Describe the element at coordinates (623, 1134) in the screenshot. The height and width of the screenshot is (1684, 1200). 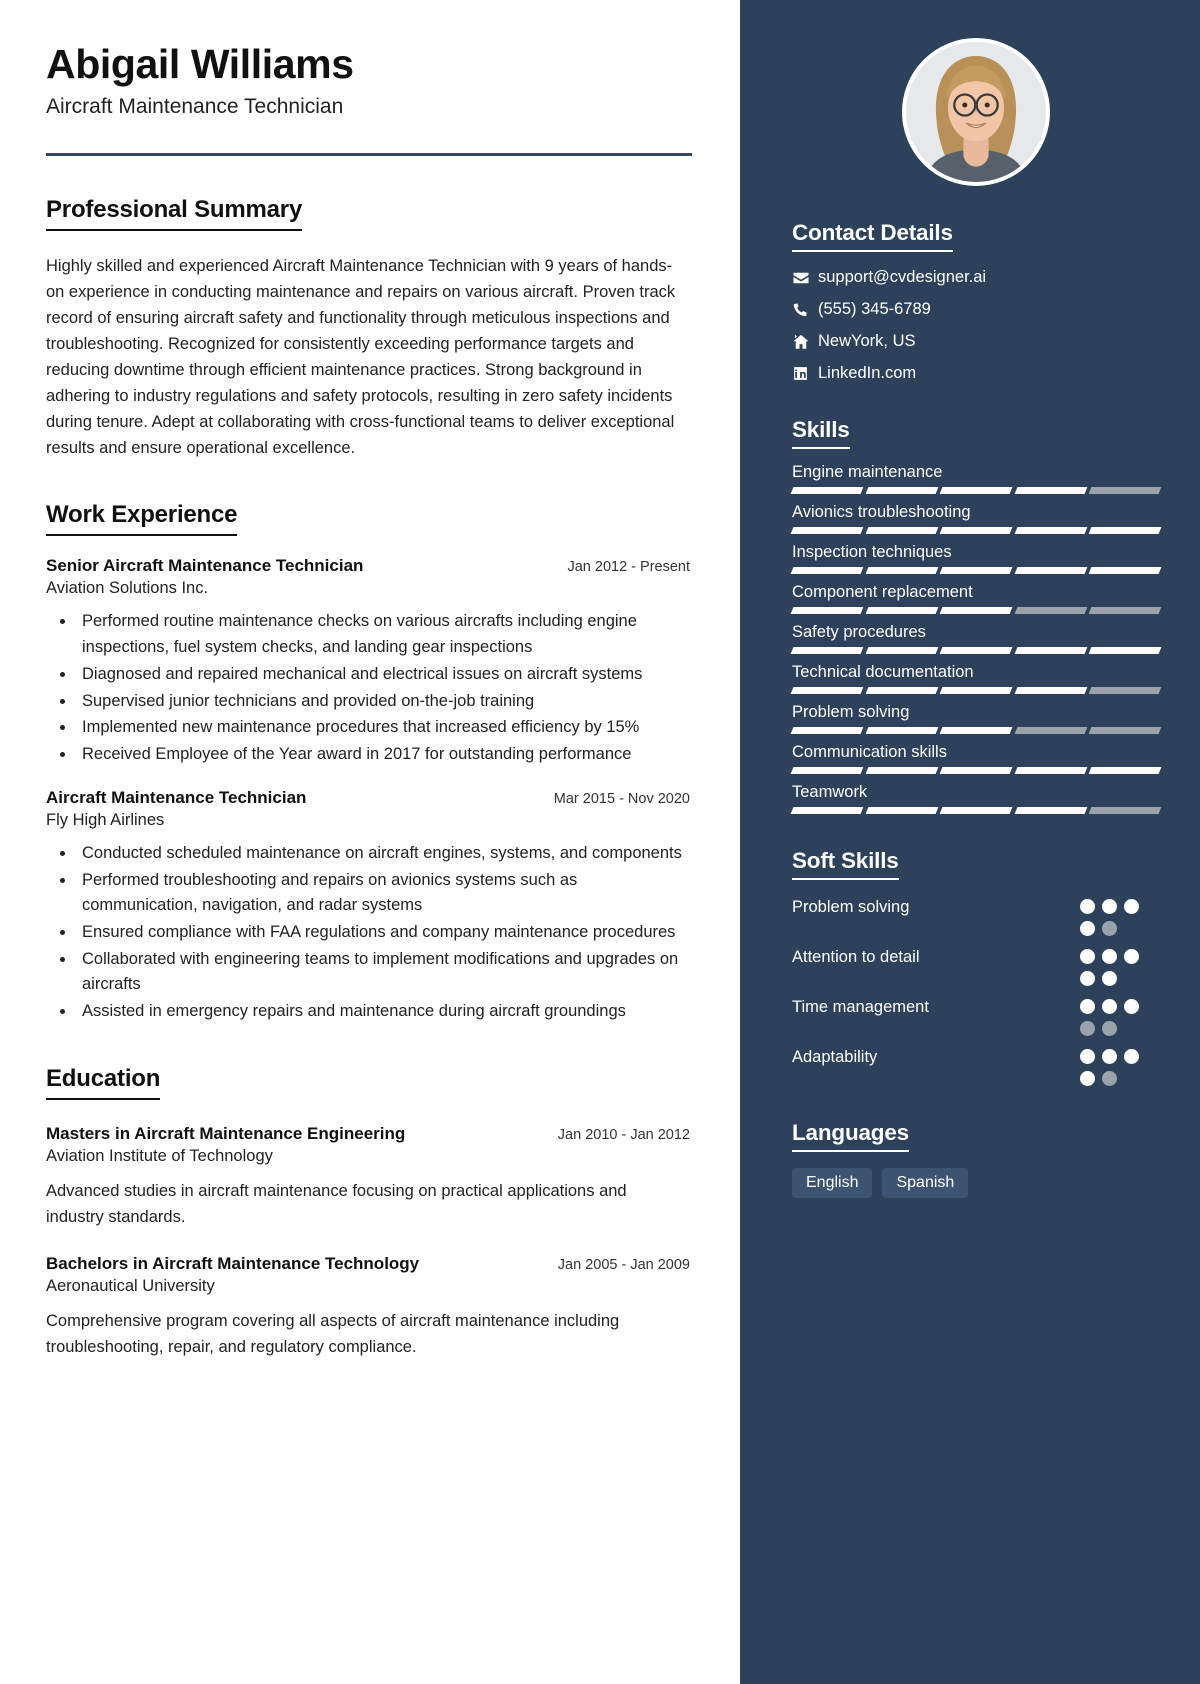
I see `education-date: Jan 2010 - Jan 2012` at that location.